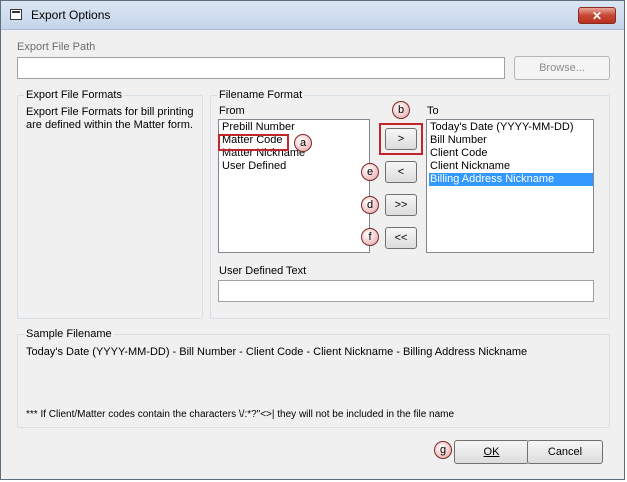 The height and width of the screenshot is (482, 627). Describe the element at coordinates (401, 110) in the screenshot. I see `callout-b: b` at that location.